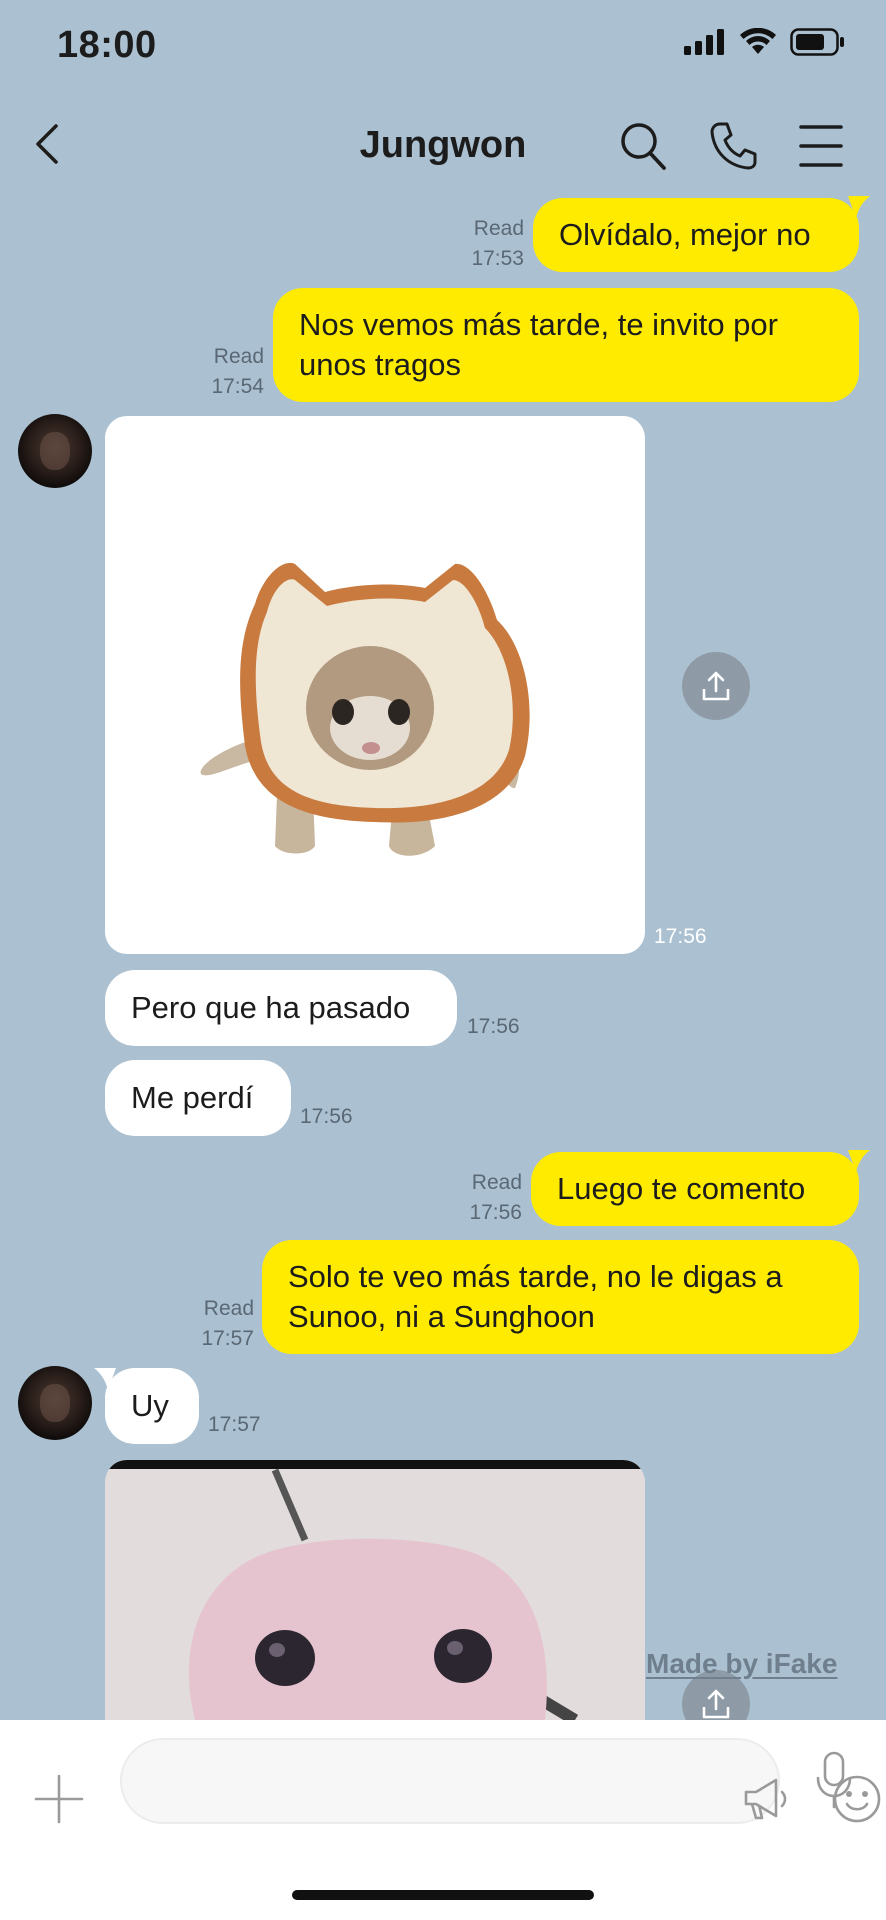 Image resolution: width=886 pixels, height=1920 pixels. What do you see at coordinates (758, 41) in the screenshot?
I see `wifi-icon` at bounding box center [758, 41].